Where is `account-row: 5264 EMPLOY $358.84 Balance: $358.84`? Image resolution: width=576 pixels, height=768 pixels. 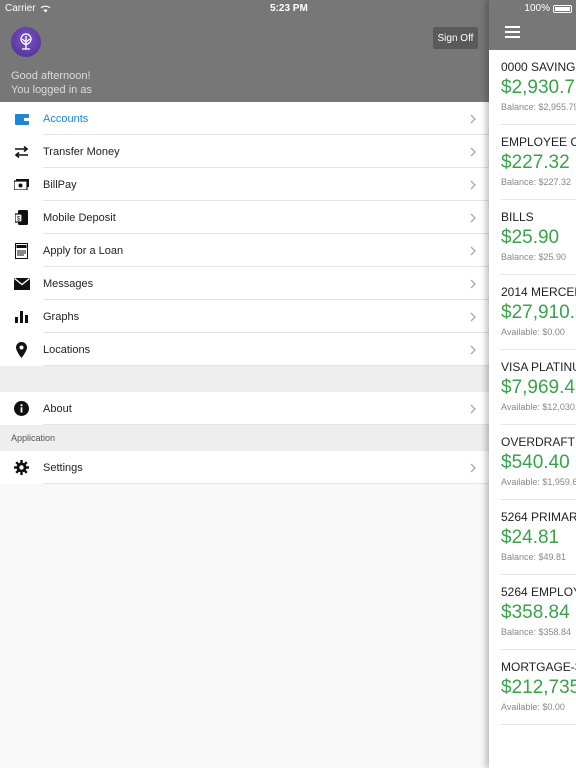 account-row: 5264 EMPLOY $358.84 Balance: $358.84 is located at coordinates (538, 612).